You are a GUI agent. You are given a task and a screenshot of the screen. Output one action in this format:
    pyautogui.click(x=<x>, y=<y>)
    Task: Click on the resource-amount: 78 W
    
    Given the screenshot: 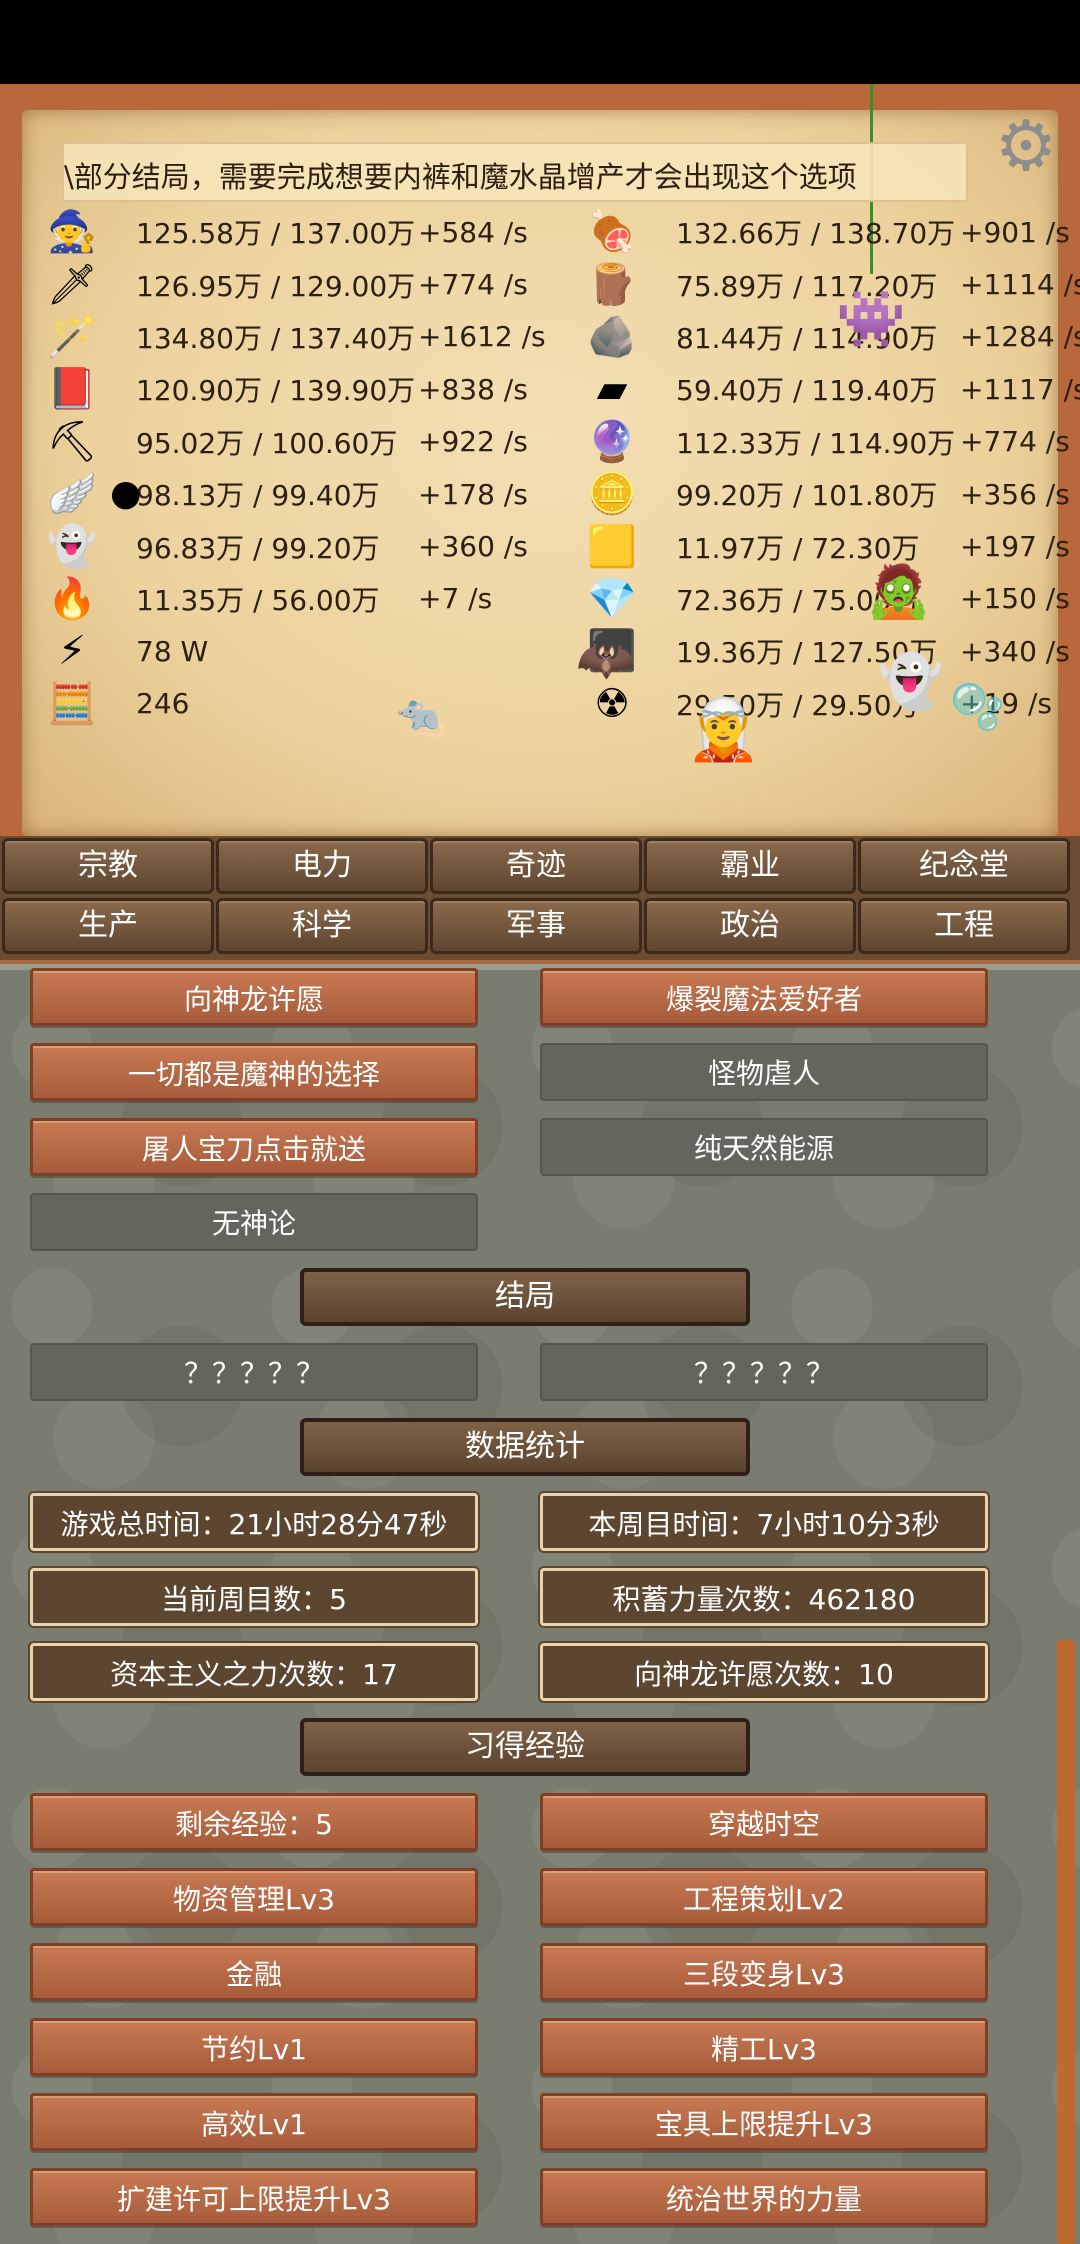 What is the action you would take?
    pyautogui.click(x=172, y=651)
    